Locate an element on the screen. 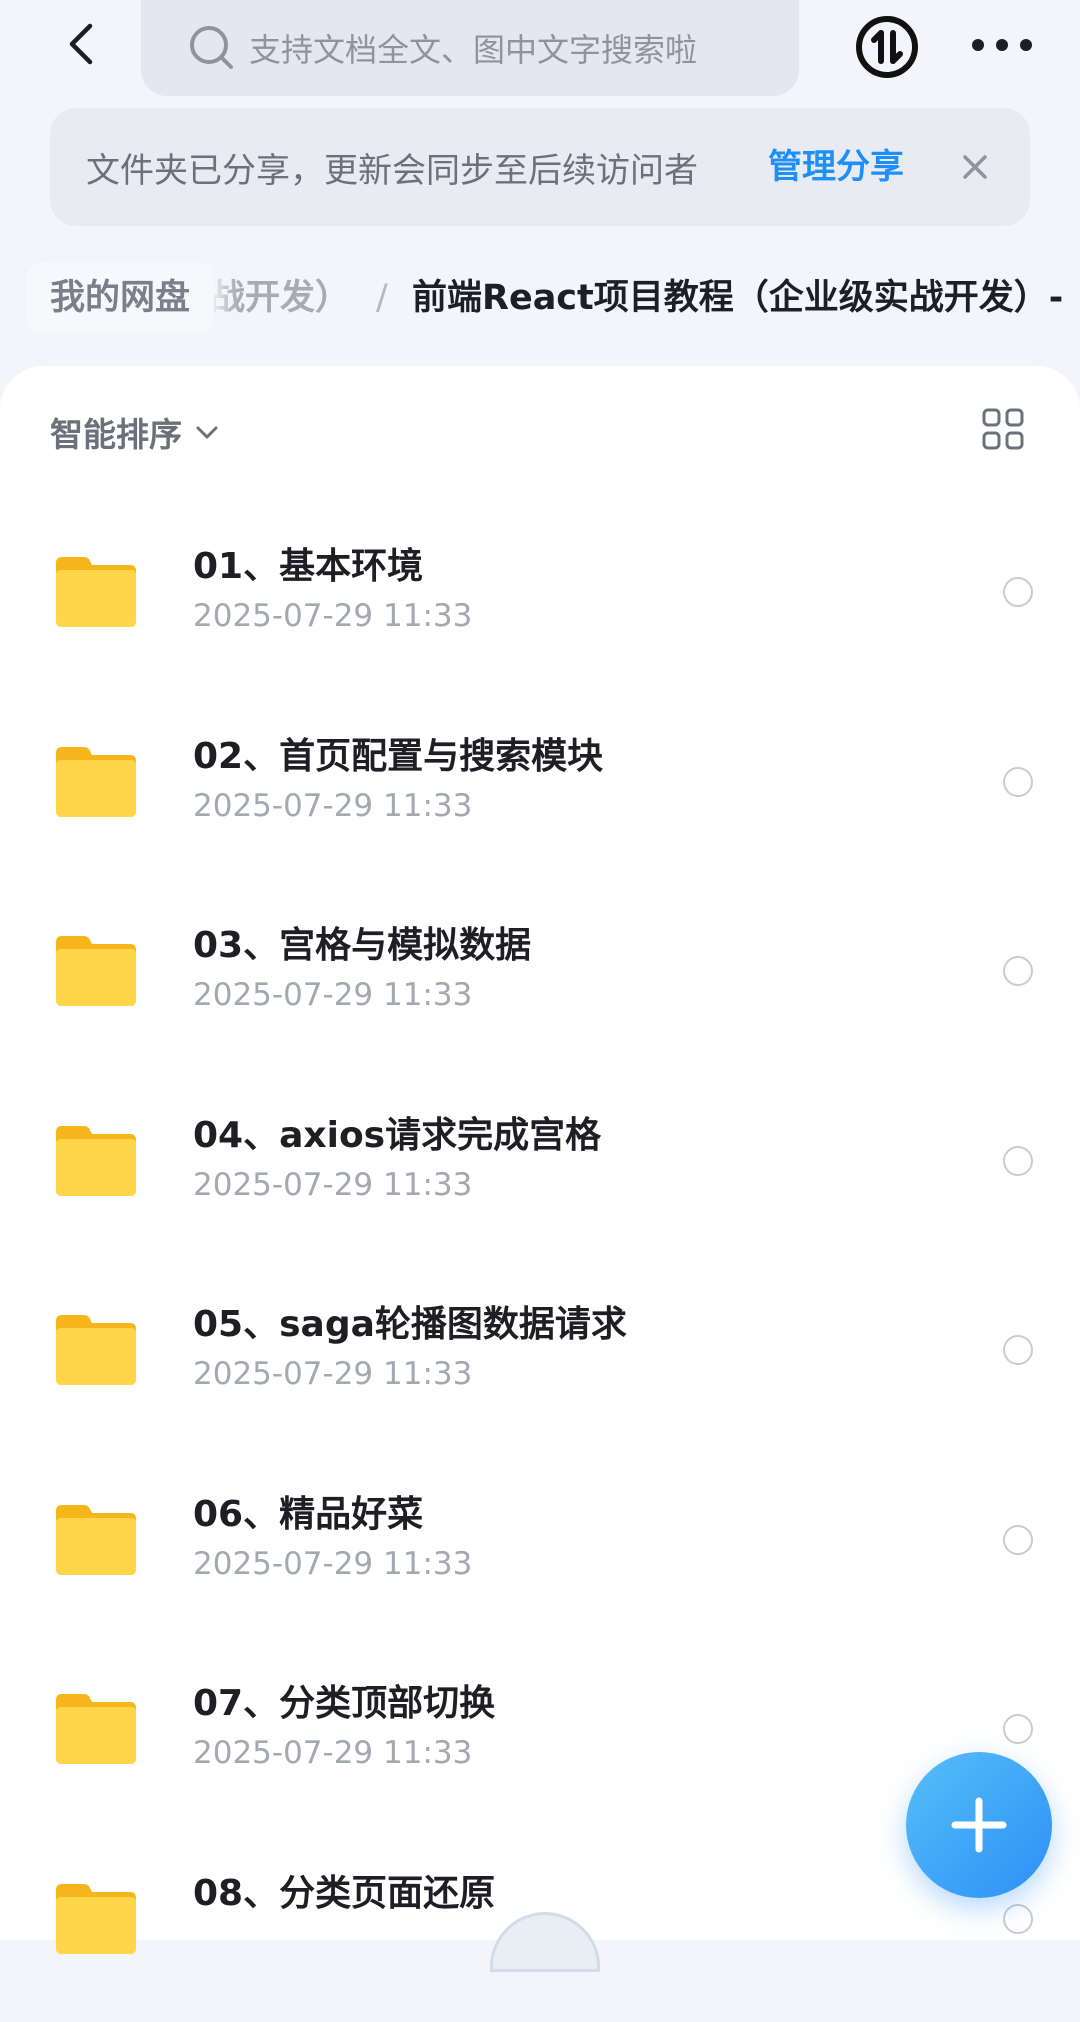 Image resolution: width=1080 pixels, height=2022 pixels. manage-share-link: 管理分享 is located at coordinates (836, 167).